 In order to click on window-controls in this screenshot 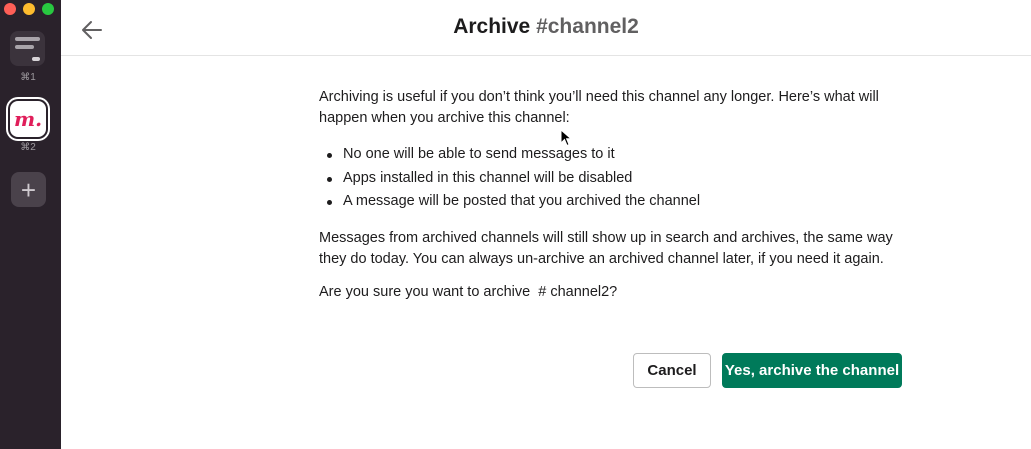, I will do `click(30, 9)`.